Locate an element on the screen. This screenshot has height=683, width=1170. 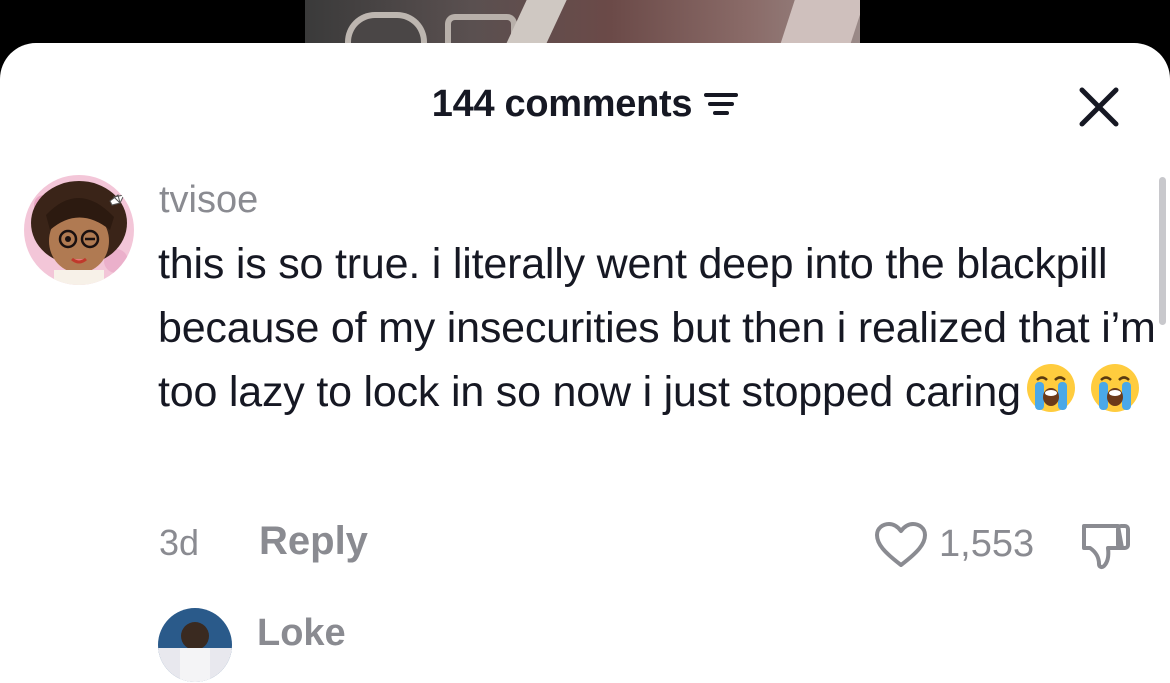
comment-timestamp: 3d is located at coordinates (179, 542).